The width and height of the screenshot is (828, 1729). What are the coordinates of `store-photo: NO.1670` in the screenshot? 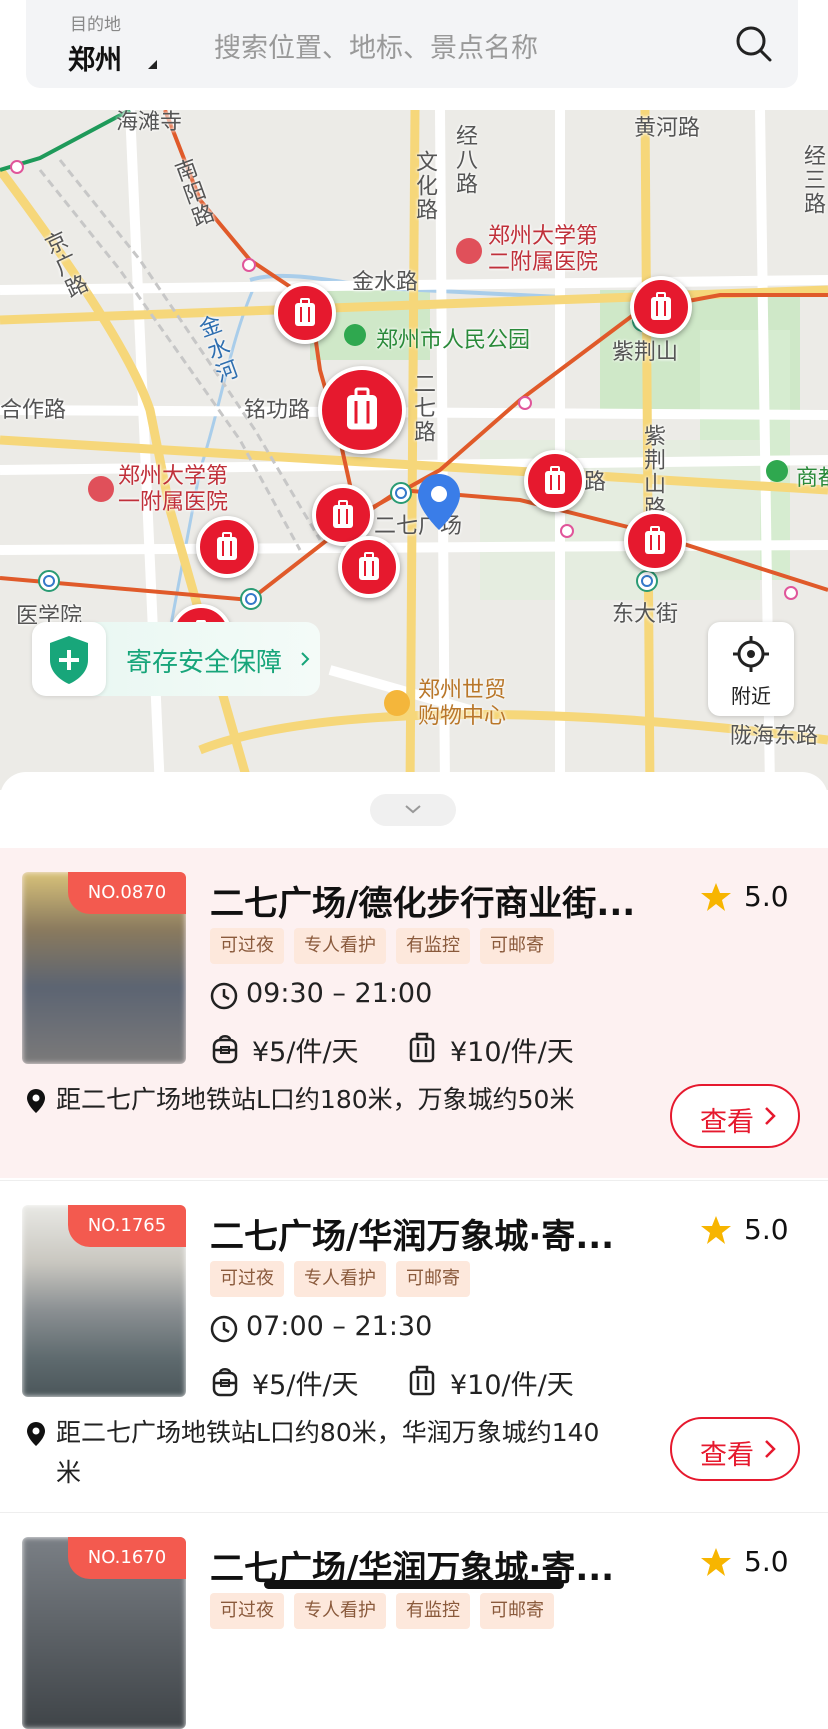 It's located at (104, 1633).